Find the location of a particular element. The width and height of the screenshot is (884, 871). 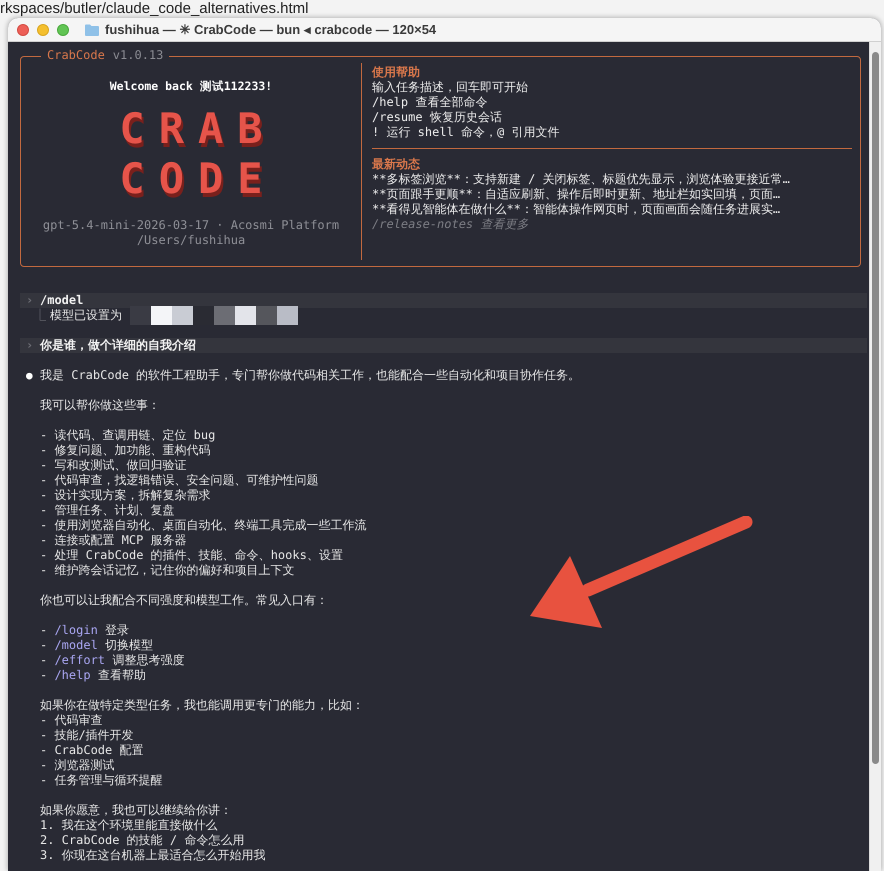

logo-text: CODE is located at coordinates (197, 179).